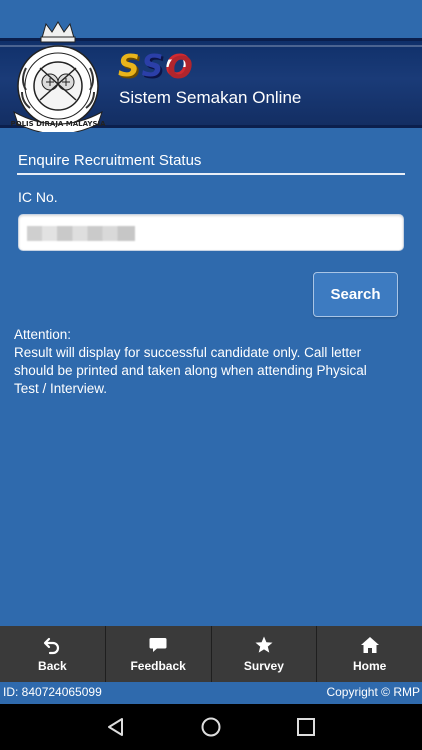  Describe the element at coordinates (158, 645) in the screenshot. I see `chat-bubble-icon` at that location.